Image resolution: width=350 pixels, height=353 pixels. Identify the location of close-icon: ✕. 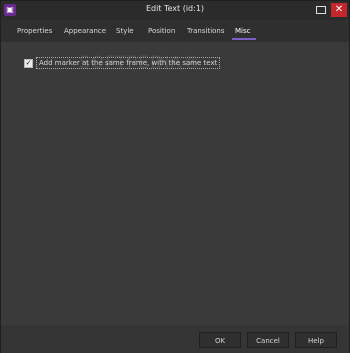
(339, 9).